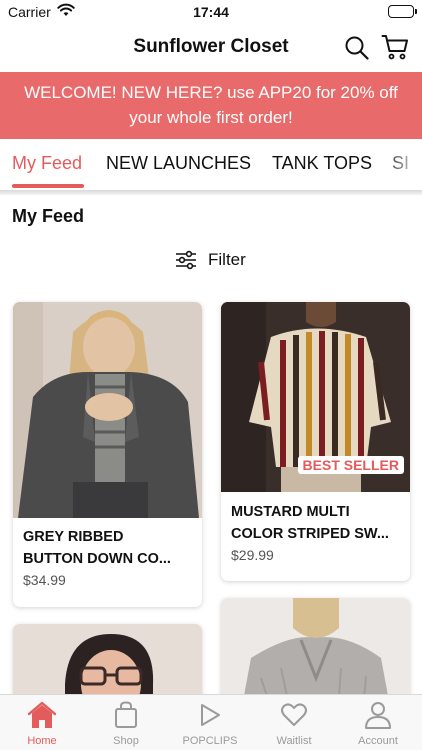 This screenshot has height=750, width=422. I want to click on clock: 17:44, so click(211, 12).